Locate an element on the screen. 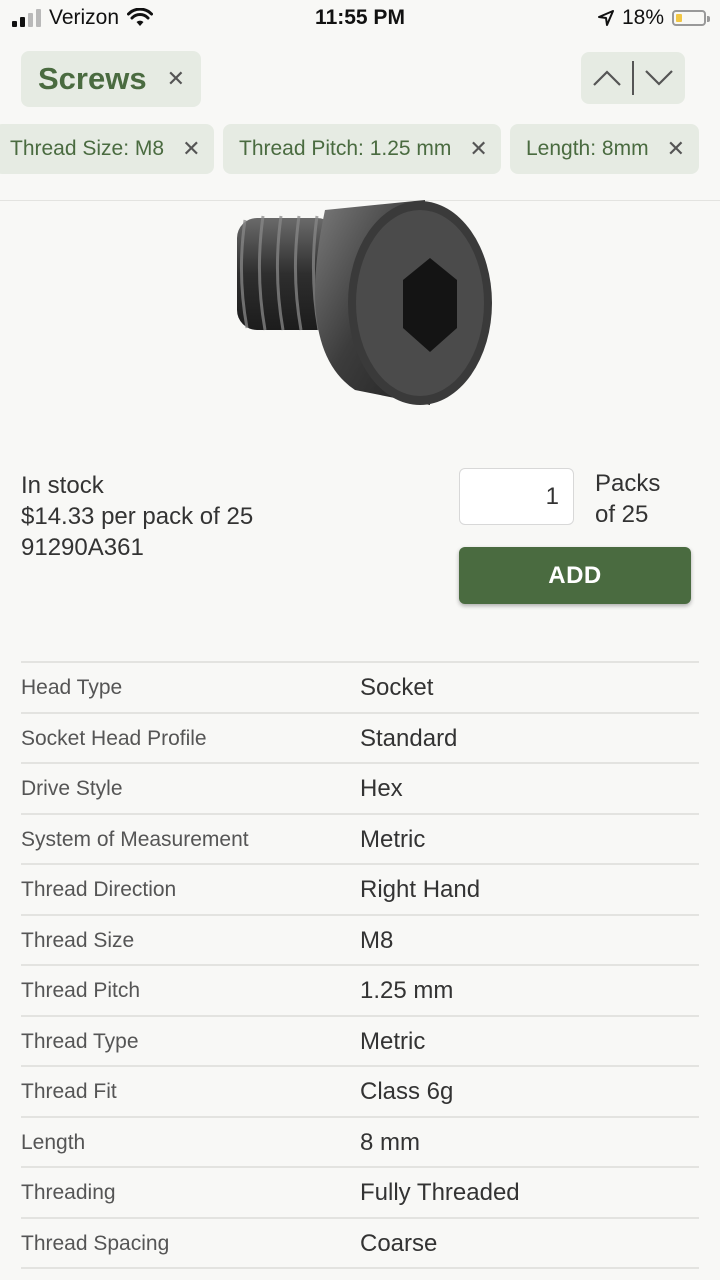 The height and width of the screenshot is (1280, 720). result-navigation is located at coordinates (633, 78).